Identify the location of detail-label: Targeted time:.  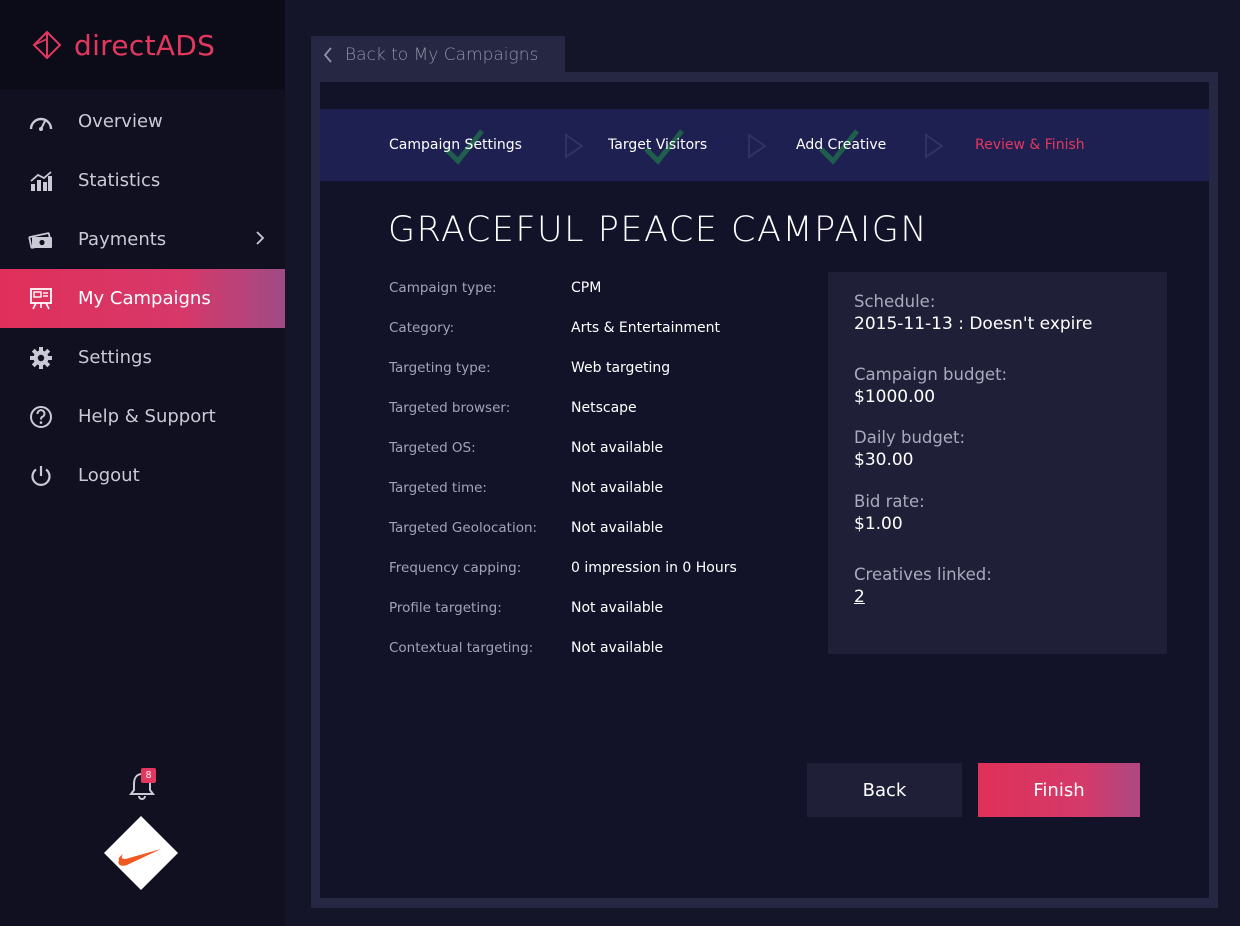
(438, 488).